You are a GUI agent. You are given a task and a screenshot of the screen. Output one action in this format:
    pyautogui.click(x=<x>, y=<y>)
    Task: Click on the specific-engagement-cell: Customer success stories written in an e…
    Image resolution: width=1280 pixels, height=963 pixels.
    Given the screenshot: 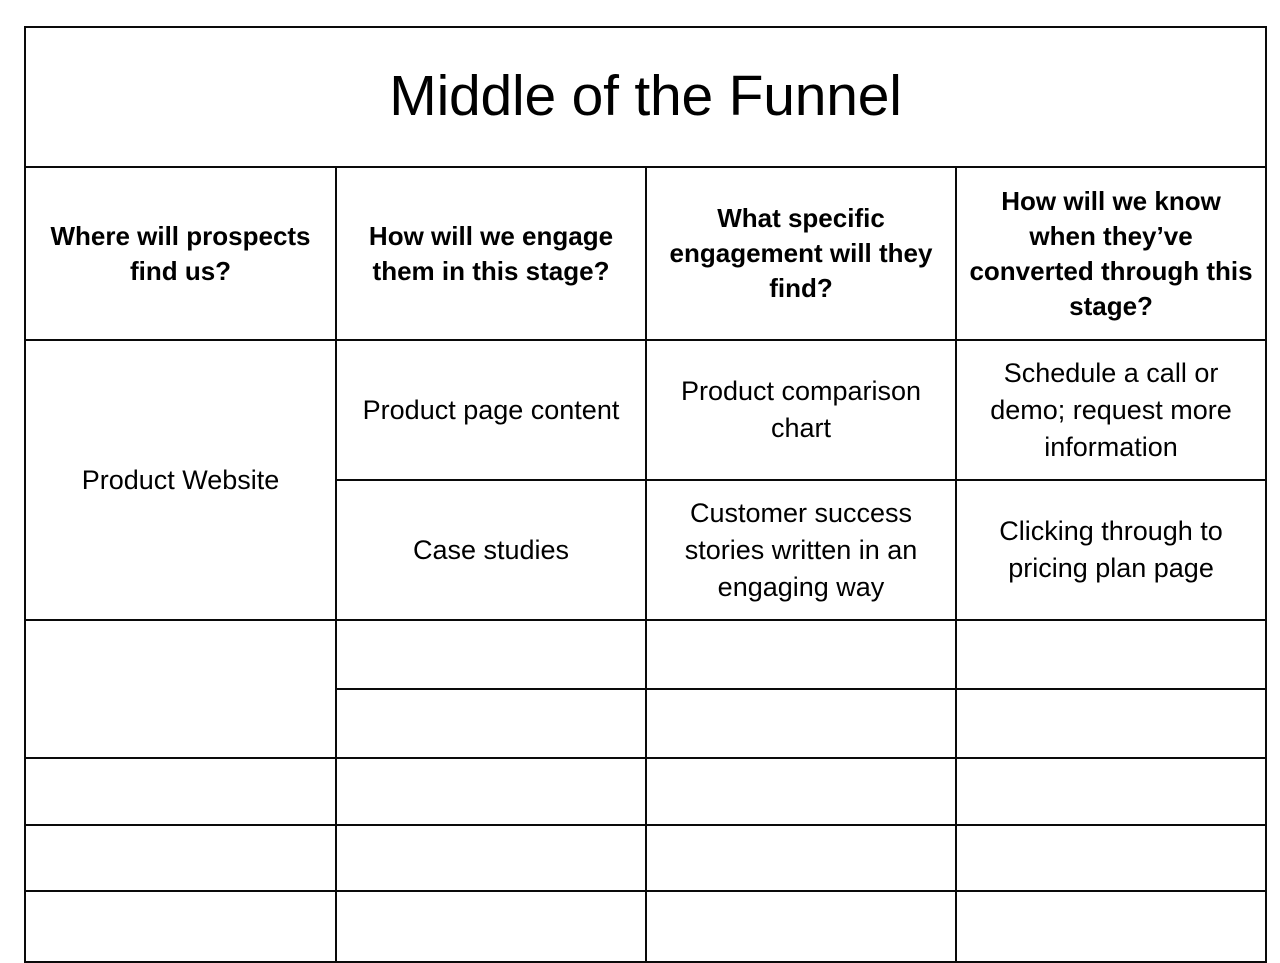 What is the action you would take?
    pyautogui.click(x=801, y=550)
    